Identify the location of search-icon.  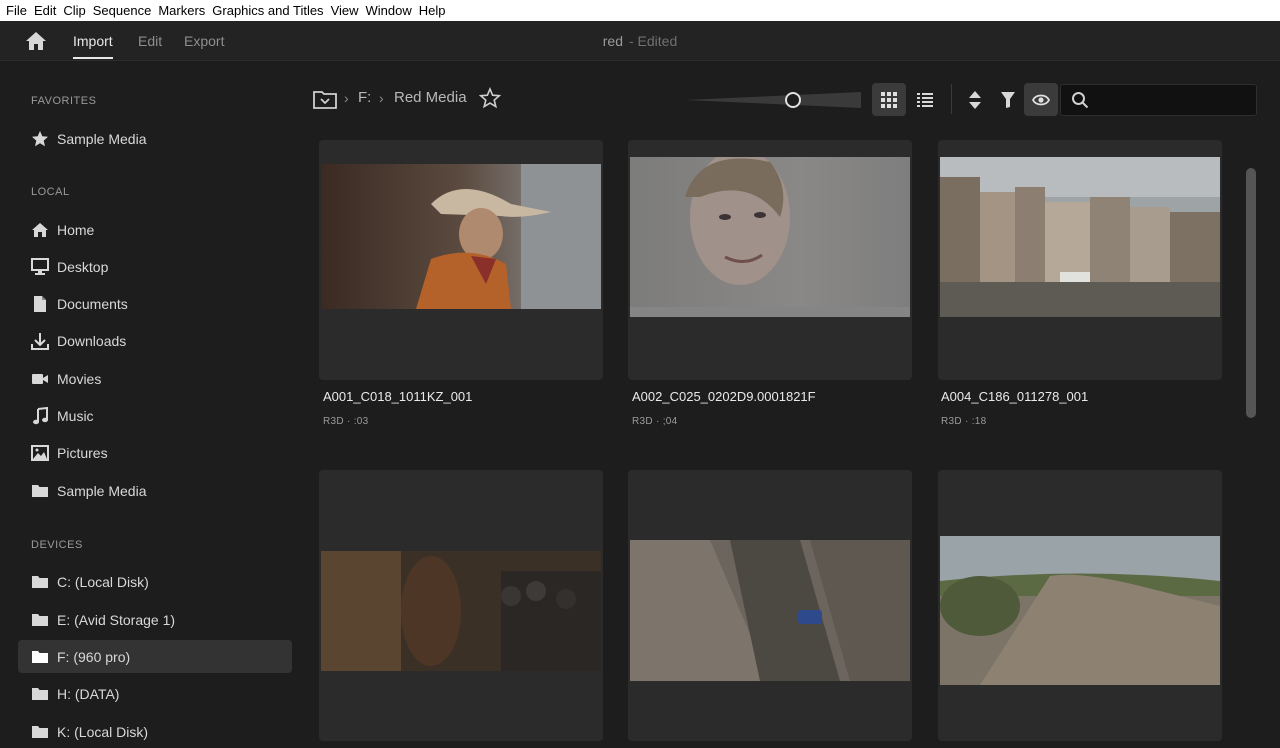
(1080, 100).